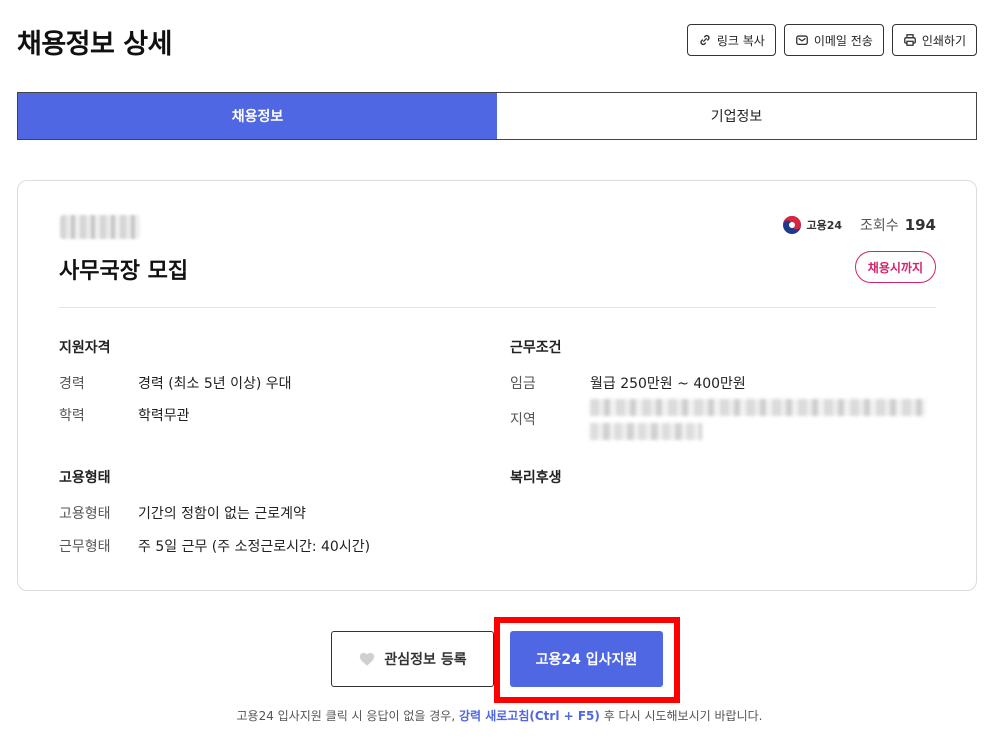  What do you see at coordinates (72, 416) in the screenshot?
I see `row-label-education: 학력` at bounding box center [72, 416].